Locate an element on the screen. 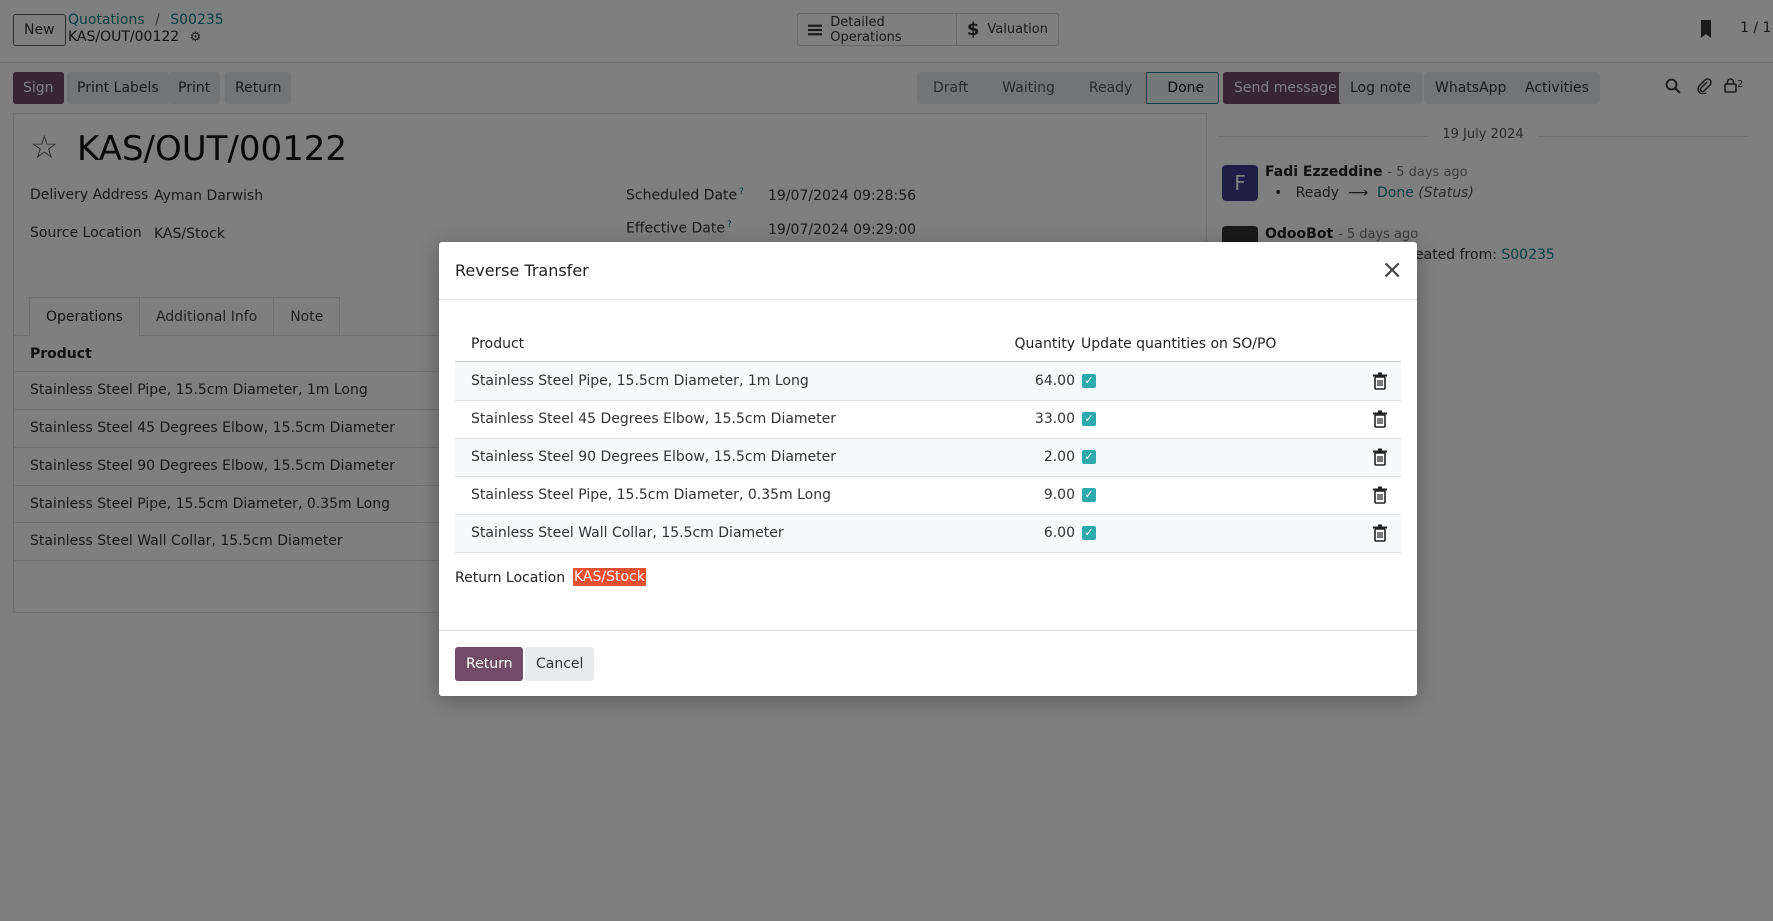 This screenshot has height=921, width=1773. update-column-header: Update quantities on SO/PO is located at coordinates (1178, 344).